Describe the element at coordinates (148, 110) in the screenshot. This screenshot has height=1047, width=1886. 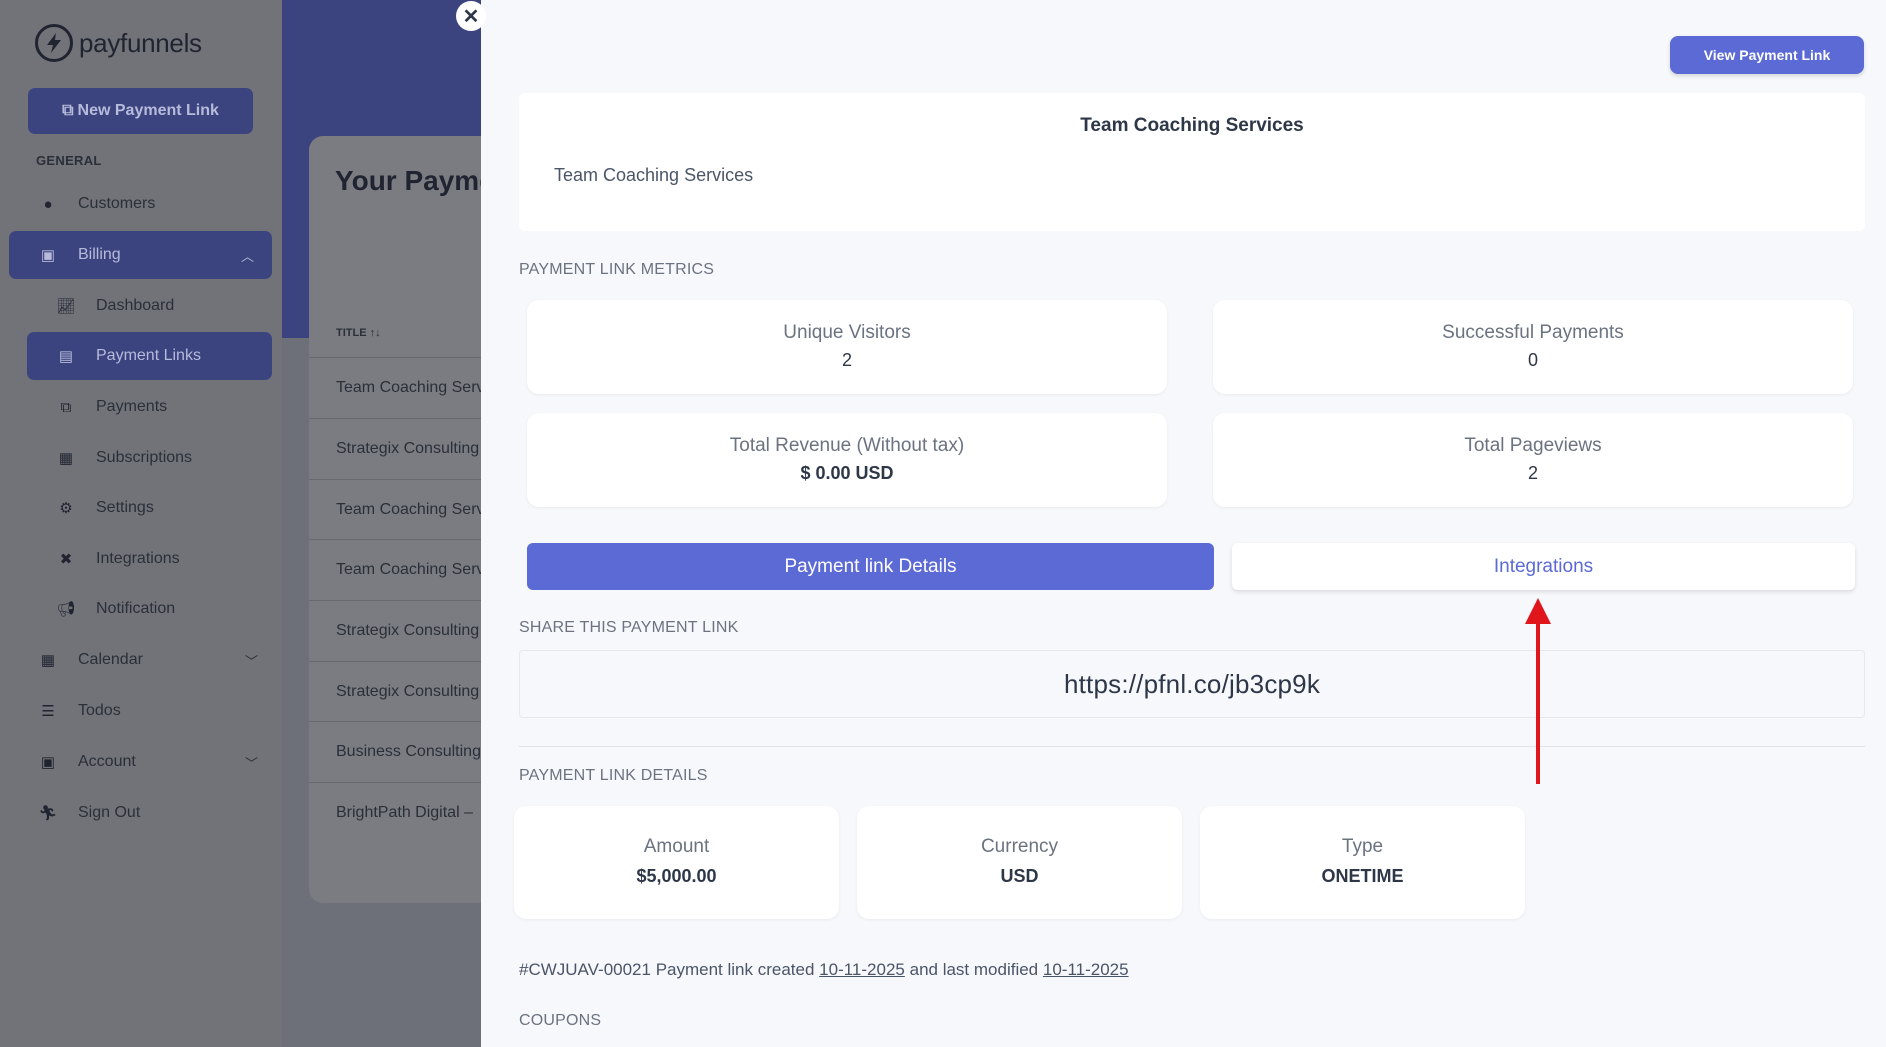
I see `new-payment-link-label: New Payment Link` at that location.